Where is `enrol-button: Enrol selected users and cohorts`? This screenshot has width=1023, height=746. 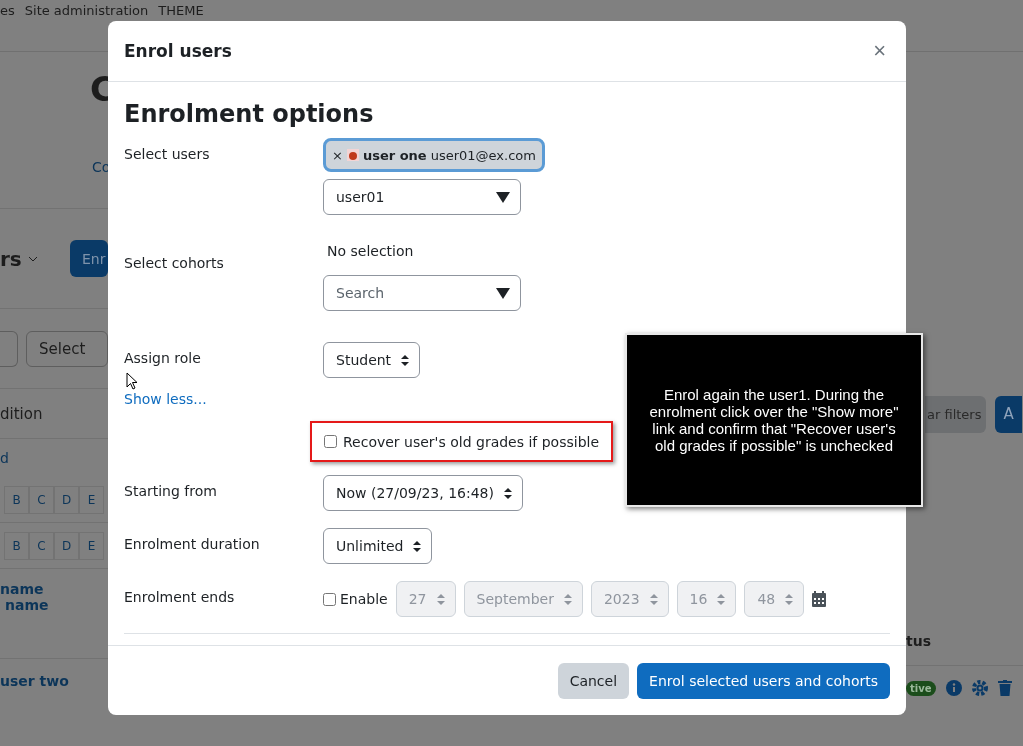
enrol-button: Enrol selected users and cohorts is located at coordinates (763, 680).